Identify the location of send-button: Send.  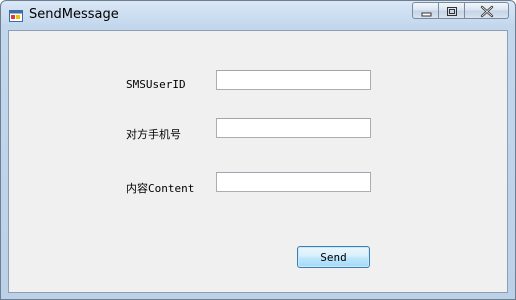
(333, 257).